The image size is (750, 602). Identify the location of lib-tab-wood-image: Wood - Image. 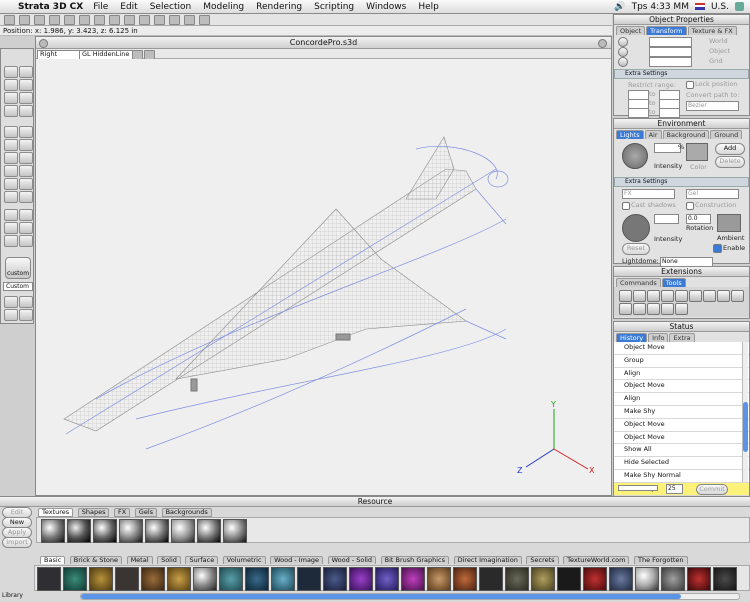
(297, 560).